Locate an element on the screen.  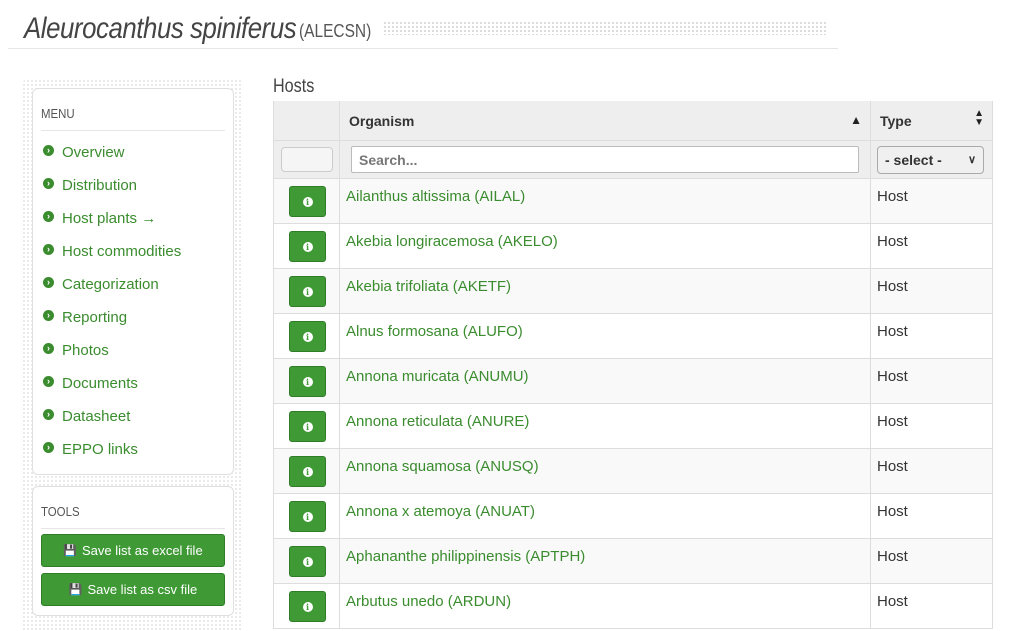
table-row: i Annona x atemoya (ANUAT) Host is located at coordinates (633, 516).